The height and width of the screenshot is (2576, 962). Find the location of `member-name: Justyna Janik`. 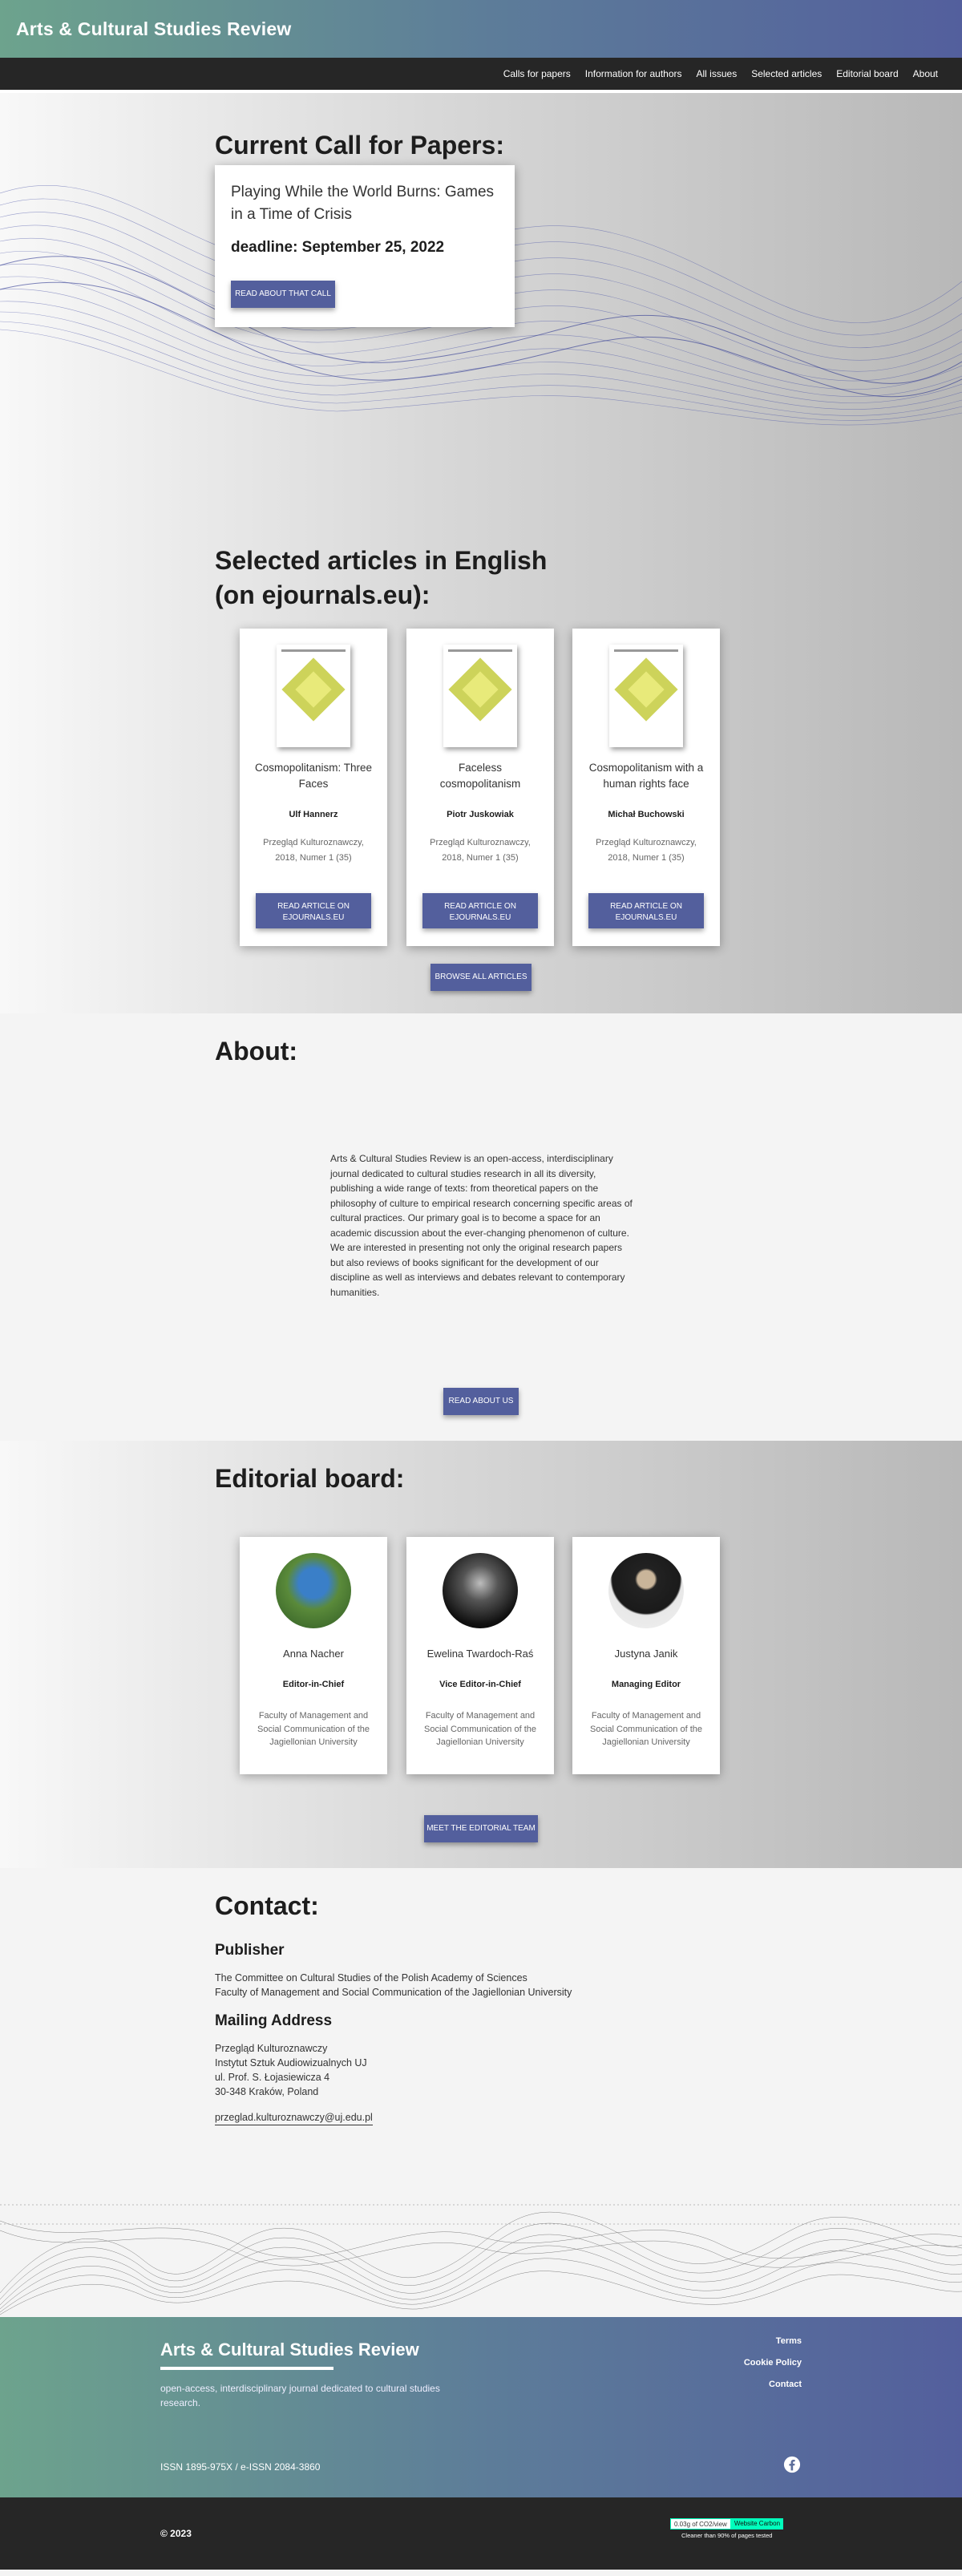

member-name: Justyna Janik is located at coordinates (646, 1654).